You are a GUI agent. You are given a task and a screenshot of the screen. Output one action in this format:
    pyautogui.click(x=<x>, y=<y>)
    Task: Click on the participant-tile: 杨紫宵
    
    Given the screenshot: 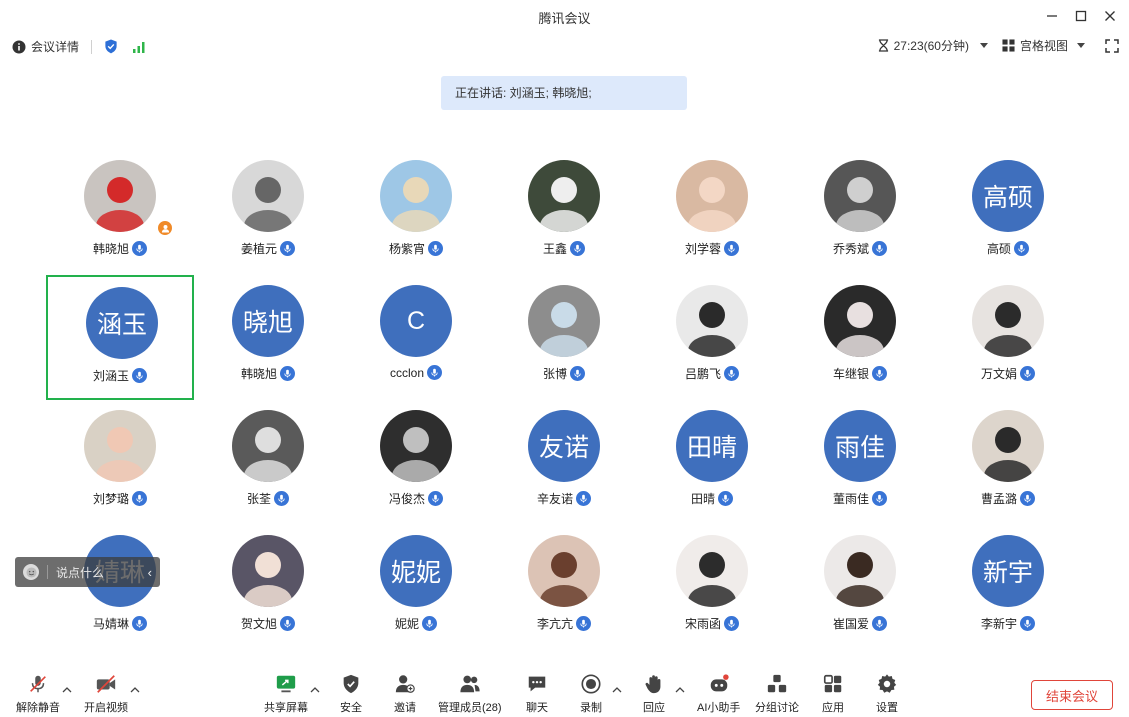 What is the action you would take?
    pyautogui.click(x=416, y=212)
    